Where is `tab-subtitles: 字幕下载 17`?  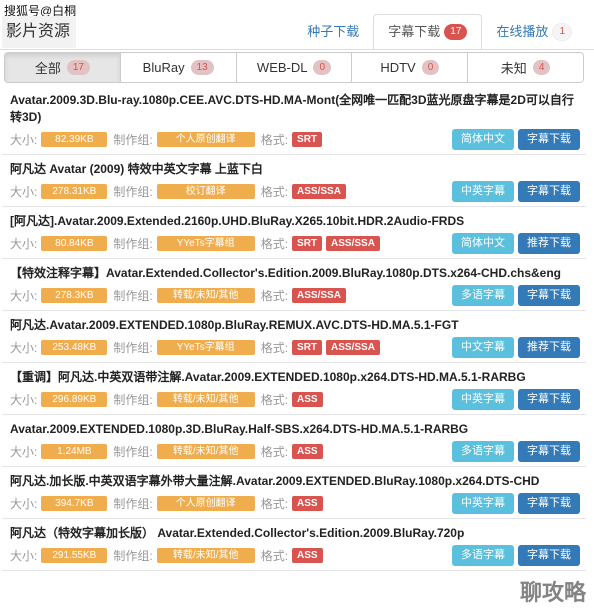
tab-subtitles: 字幕下载 17 is located at coordinates (428, 32).